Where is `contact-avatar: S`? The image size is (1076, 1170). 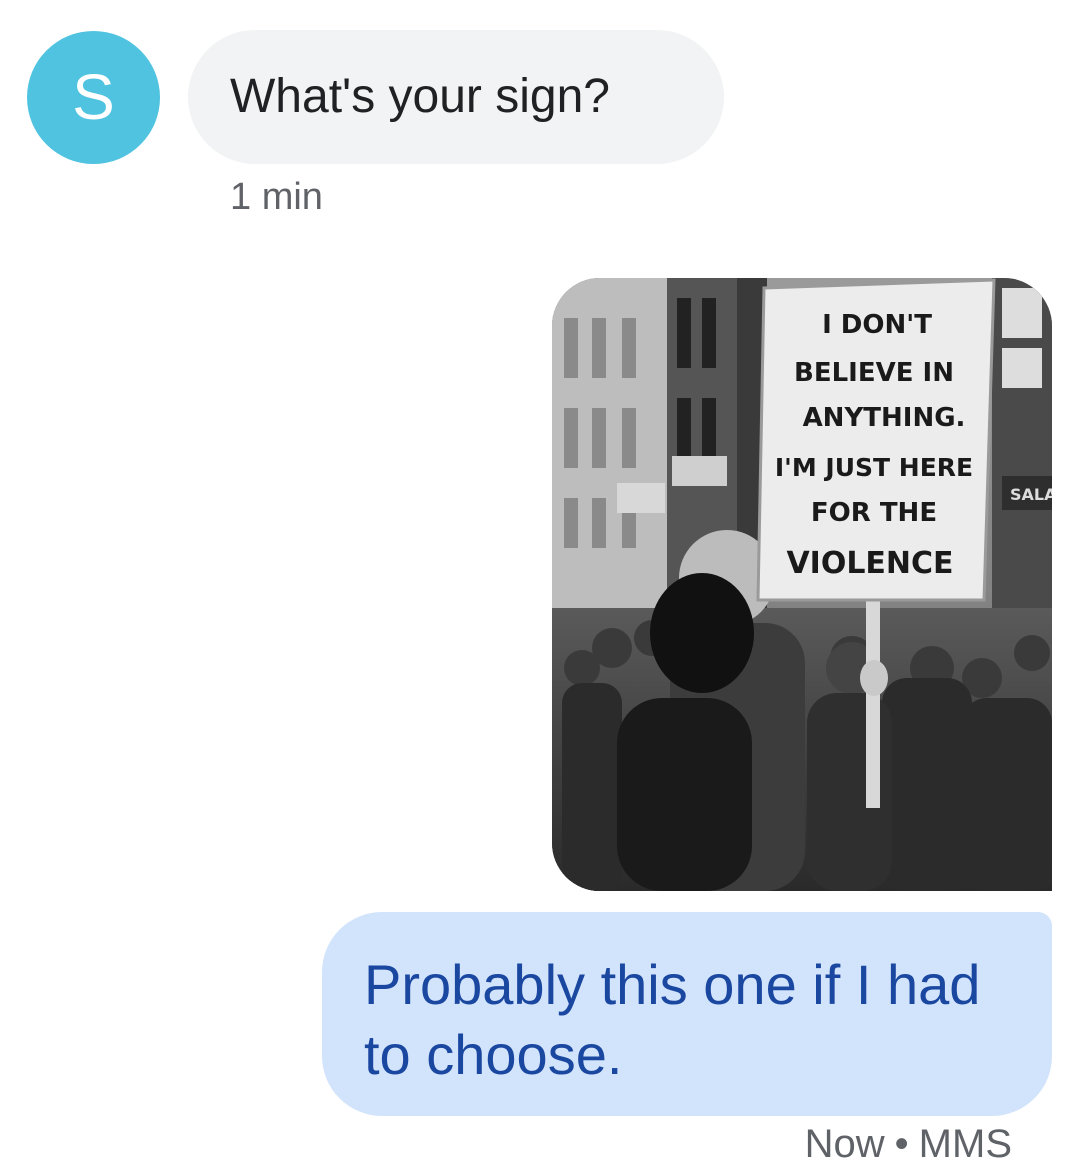 contact-avatar: S is located at coordinates (93, 97).